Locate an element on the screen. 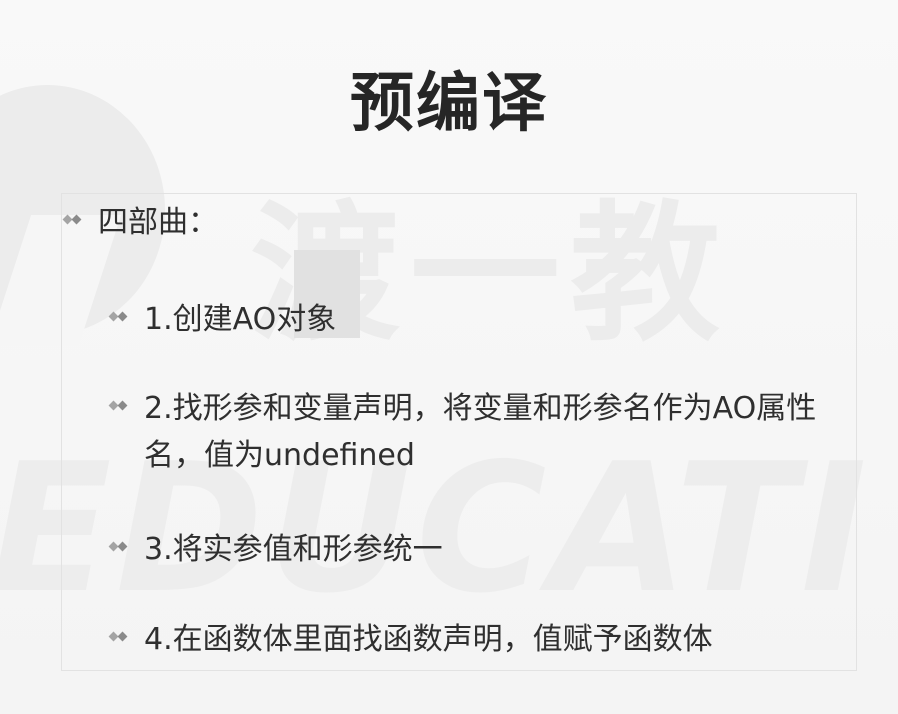  bullet-item-step-1: 1.创建AO对象 is located at coordinates (222, 319).